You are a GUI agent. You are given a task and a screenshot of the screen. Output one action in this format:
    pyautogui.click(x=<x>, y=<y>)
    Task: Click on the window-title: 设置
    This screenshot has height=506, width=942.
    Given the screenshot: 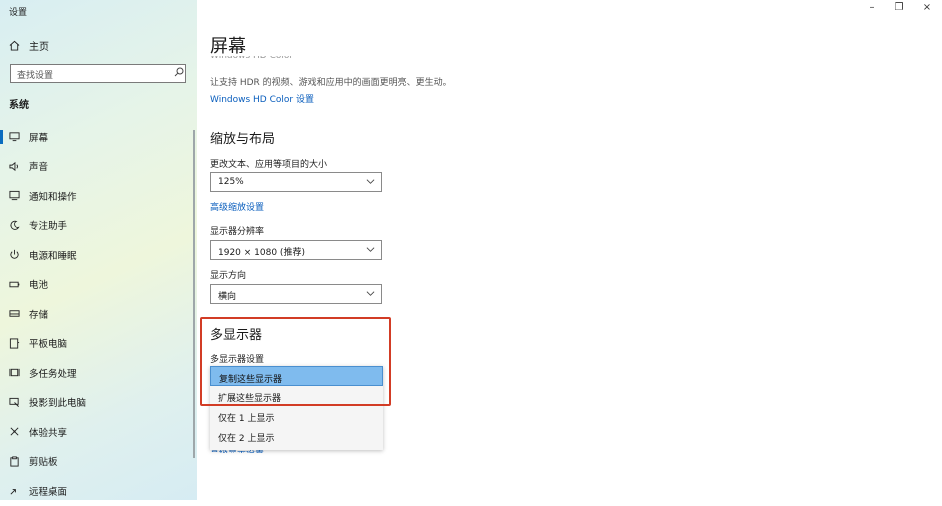 What is the action you would take?
    pyautogui.click(x=18, y=13)
    